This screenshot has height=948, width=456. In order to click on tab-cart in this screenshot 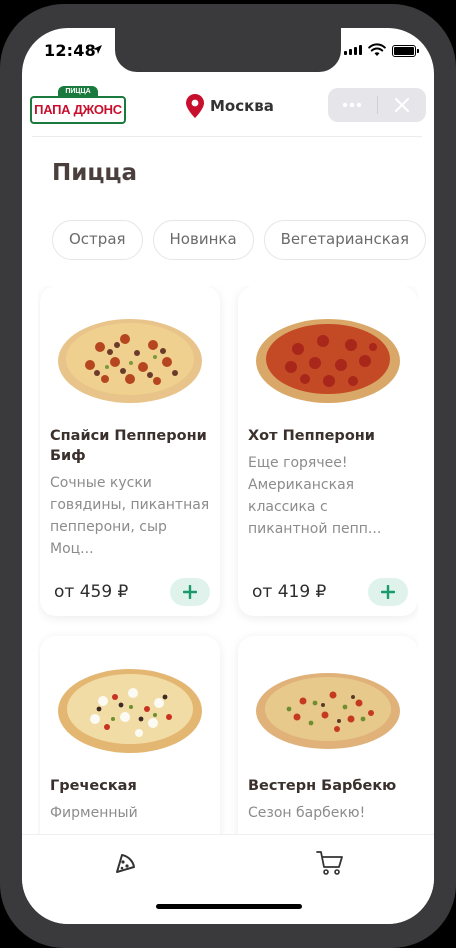, I will do `click(330, 863)`.